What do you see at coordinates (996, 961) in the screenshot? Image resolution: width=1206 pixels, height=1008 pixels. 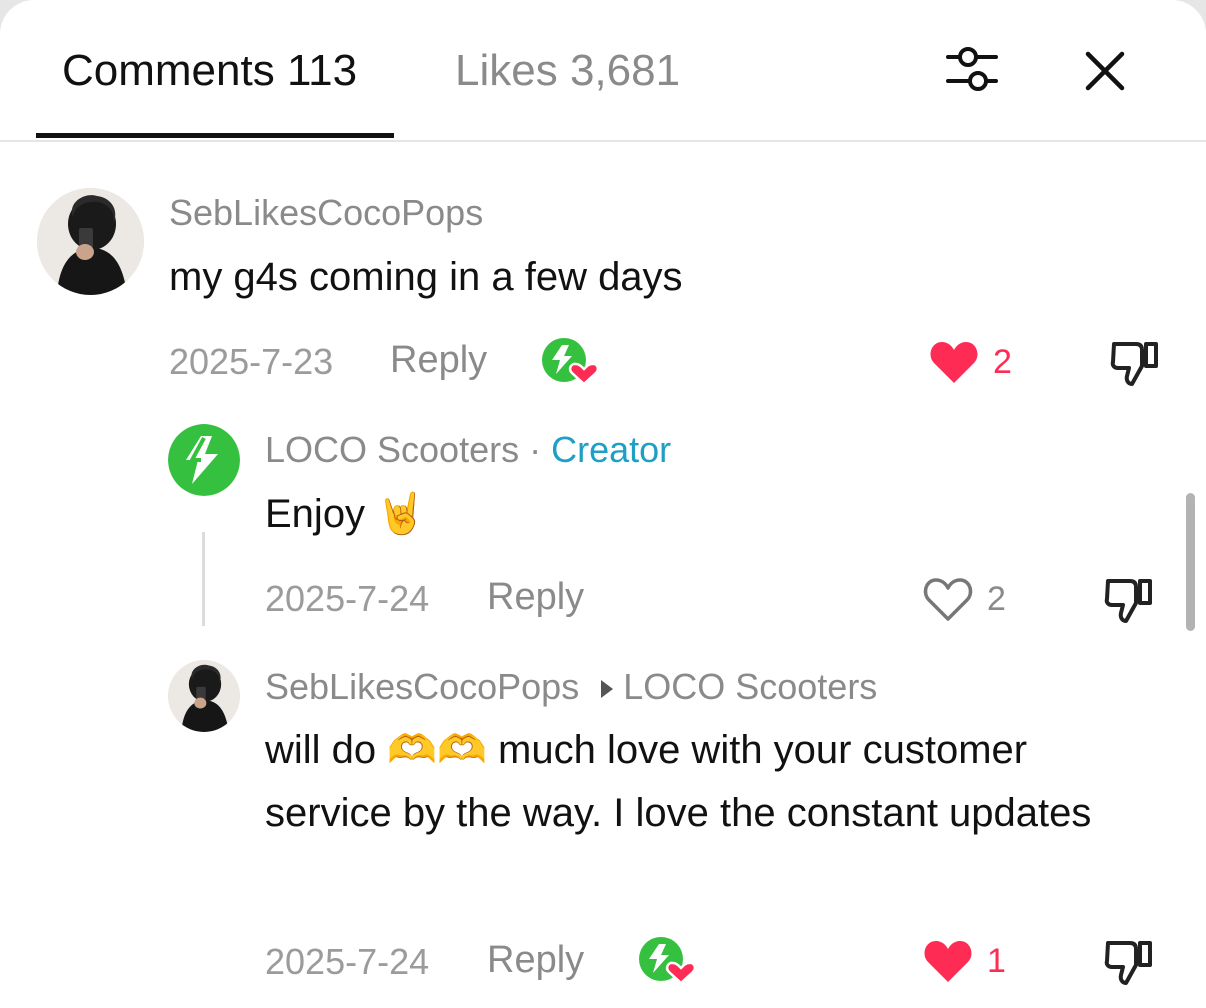 I see `like-count: 1` at bounding box center [996, 961].